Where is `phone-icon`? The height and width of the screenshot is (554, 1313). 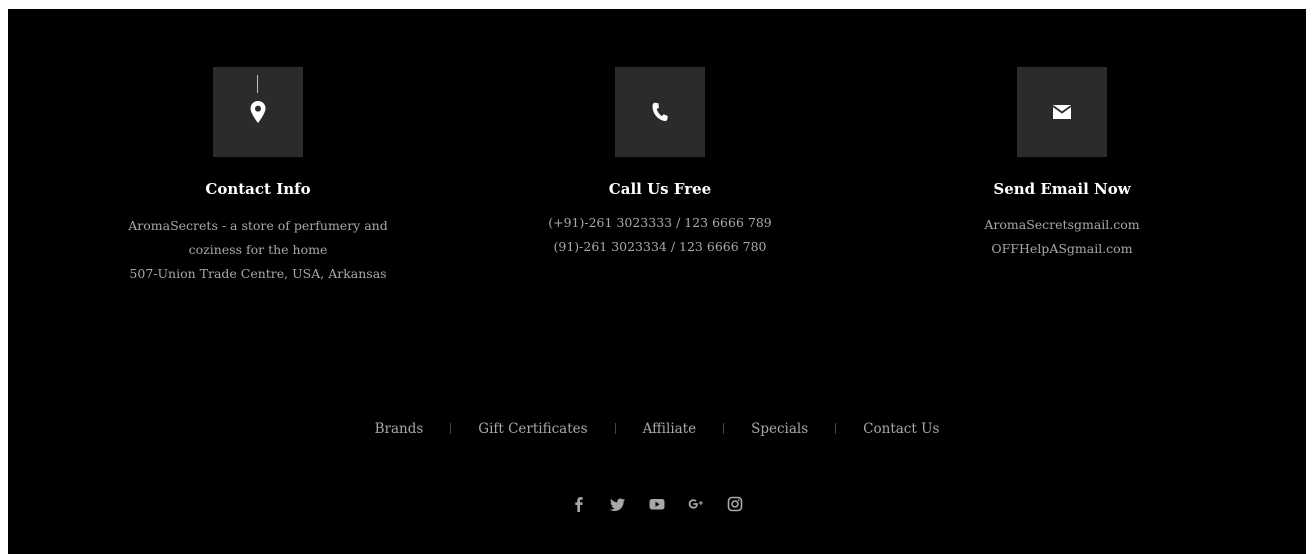 phone-icon is located at coordinates (660, 112).